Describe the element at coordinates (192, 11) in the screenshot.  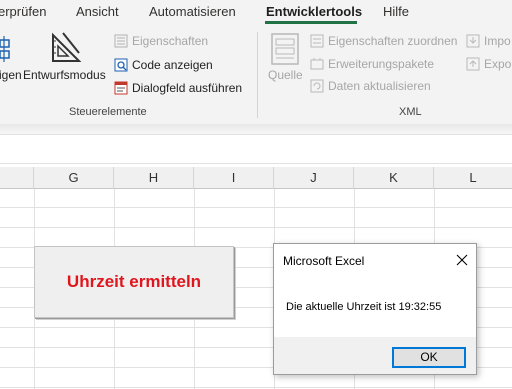
I see `tab-automatisieren: Automatisieren` at that location.